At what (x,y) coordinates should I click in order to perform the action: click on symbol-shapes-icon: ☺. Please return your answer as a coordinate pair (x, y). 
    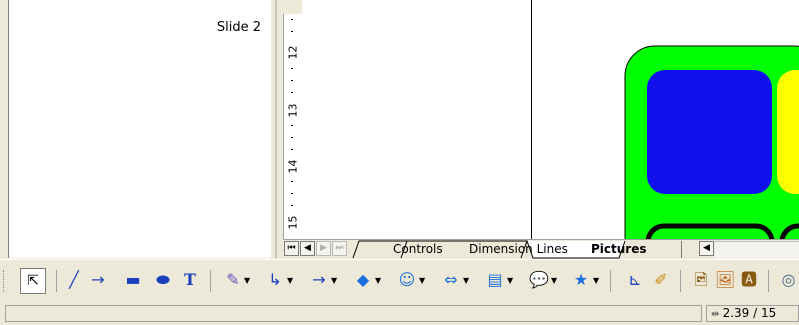
    Looking at the image, I should click on (407, 279).